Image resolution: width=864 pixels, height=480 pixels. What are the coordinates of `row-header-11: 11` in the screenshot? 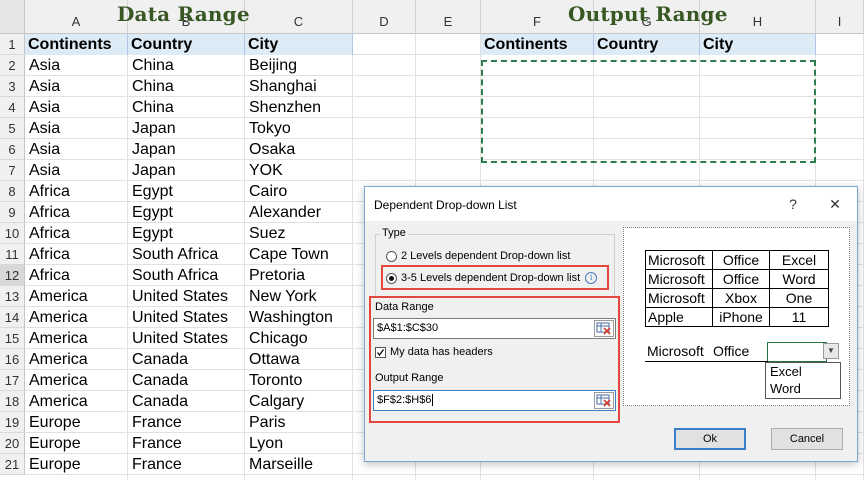 It's located at (12, 254).